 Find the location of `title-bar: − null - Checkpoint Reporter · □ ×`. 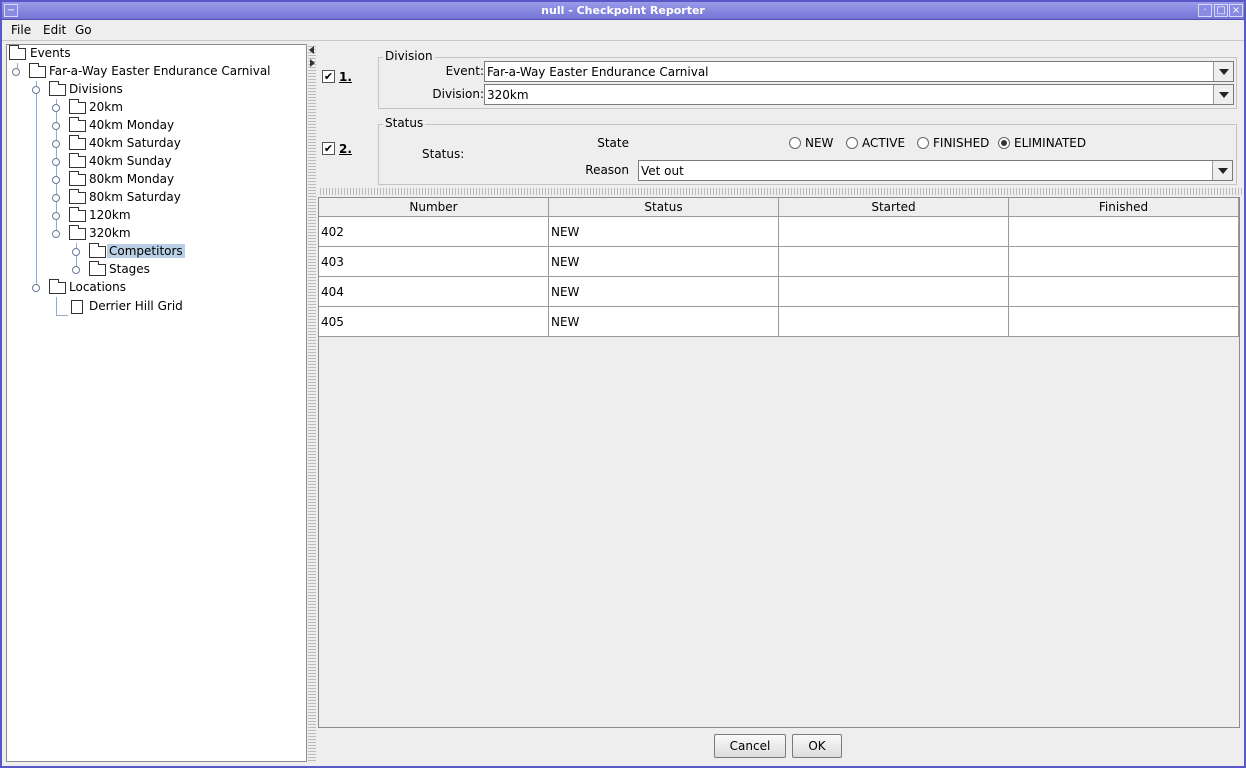

title-bar: − null - Checkpoint Reporter · □ × is located at coordinates (623, 11).